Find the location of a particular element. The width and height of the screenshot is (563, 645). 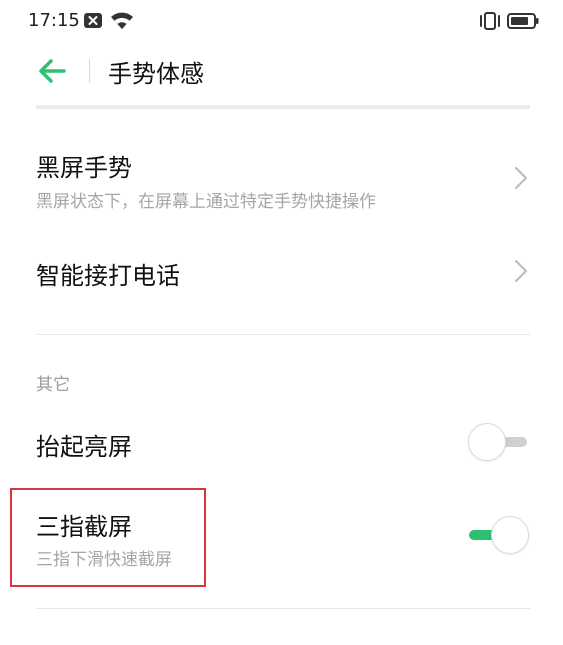

highlight-box is located at coordinates (108, 537).